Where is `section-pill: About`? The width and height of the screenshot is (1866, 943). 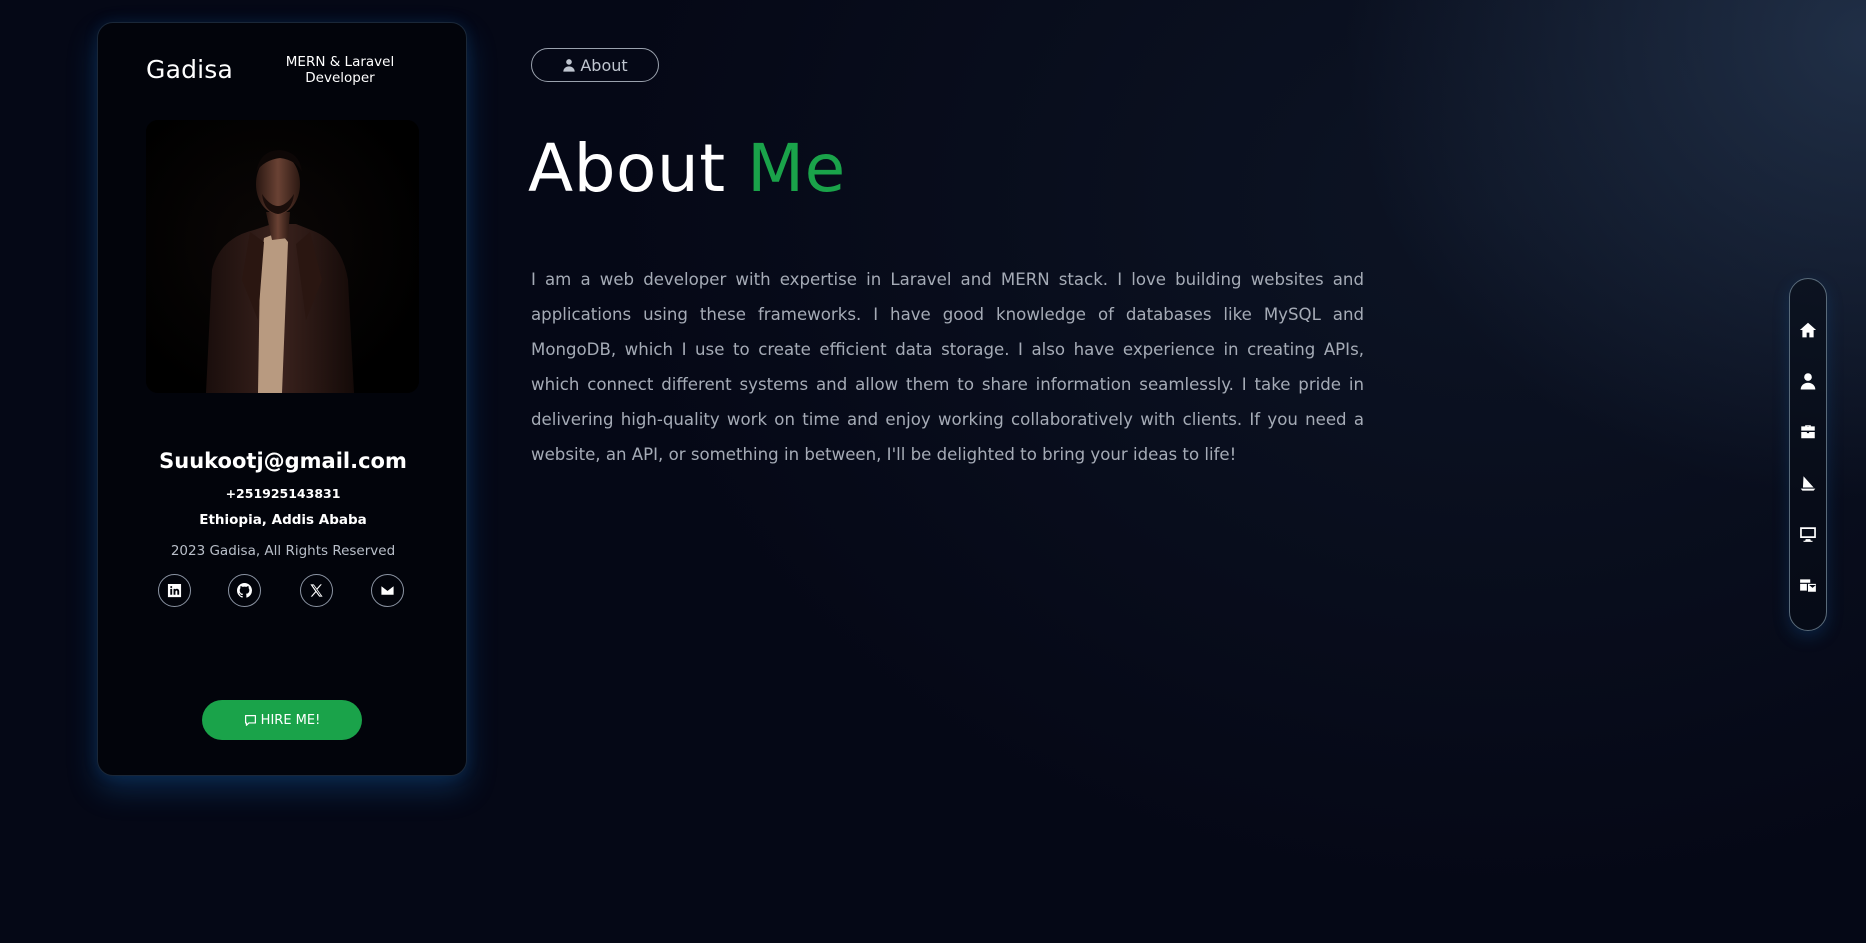
section-pill: About is located at coordinates (595, 65).